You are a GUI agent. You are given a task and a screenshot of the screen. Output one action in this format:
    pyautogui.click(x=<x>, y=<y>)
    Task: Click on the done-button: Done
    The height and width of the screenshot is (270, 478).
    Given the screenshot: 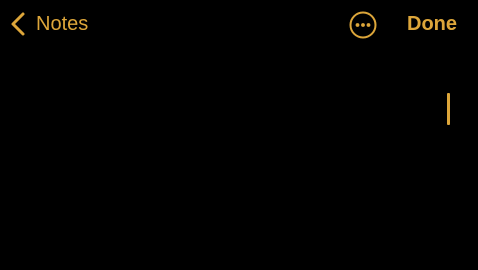 What is the action you would take?
    pyautogui.click(x=432, y=24)
    